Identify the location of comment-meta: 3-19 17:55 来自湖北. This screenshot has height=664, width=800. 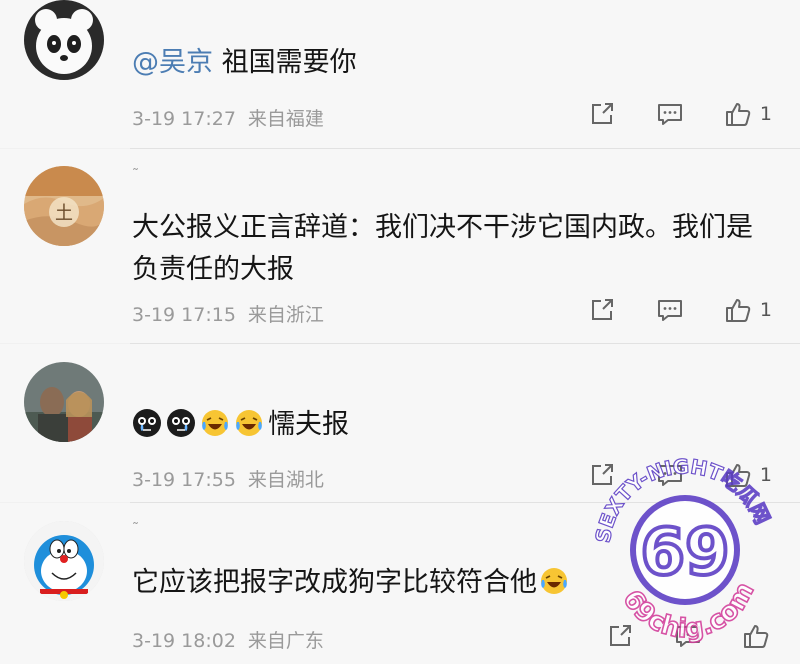
(228, 478).